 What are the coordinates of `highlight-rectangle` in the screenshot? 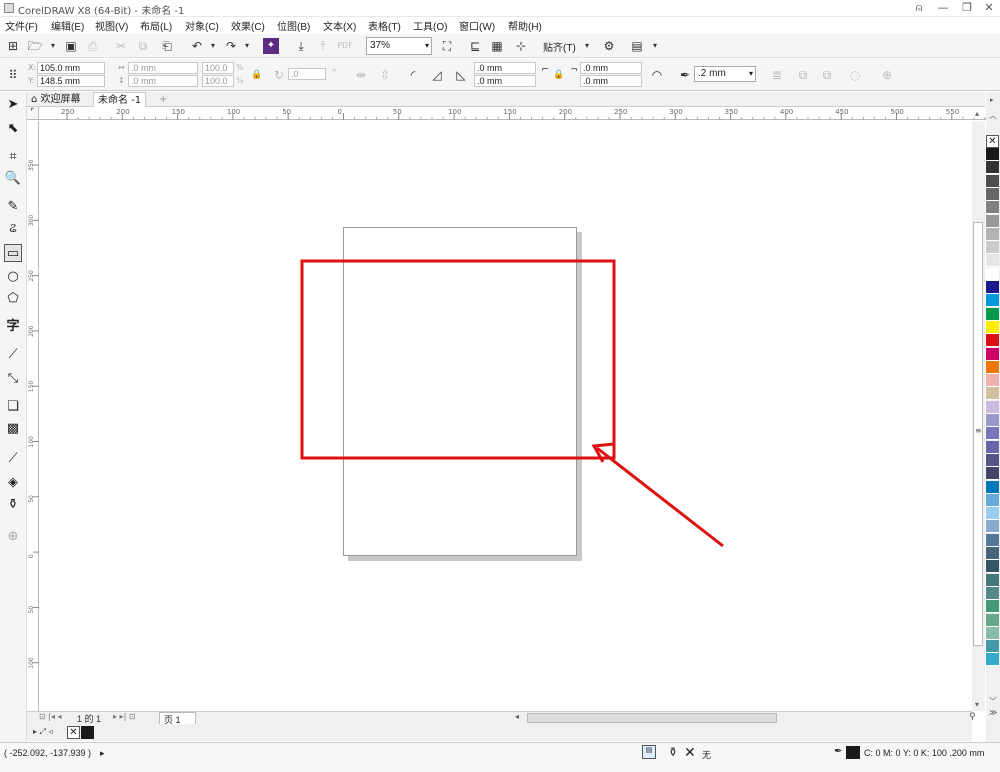 It's located at (458, 359).